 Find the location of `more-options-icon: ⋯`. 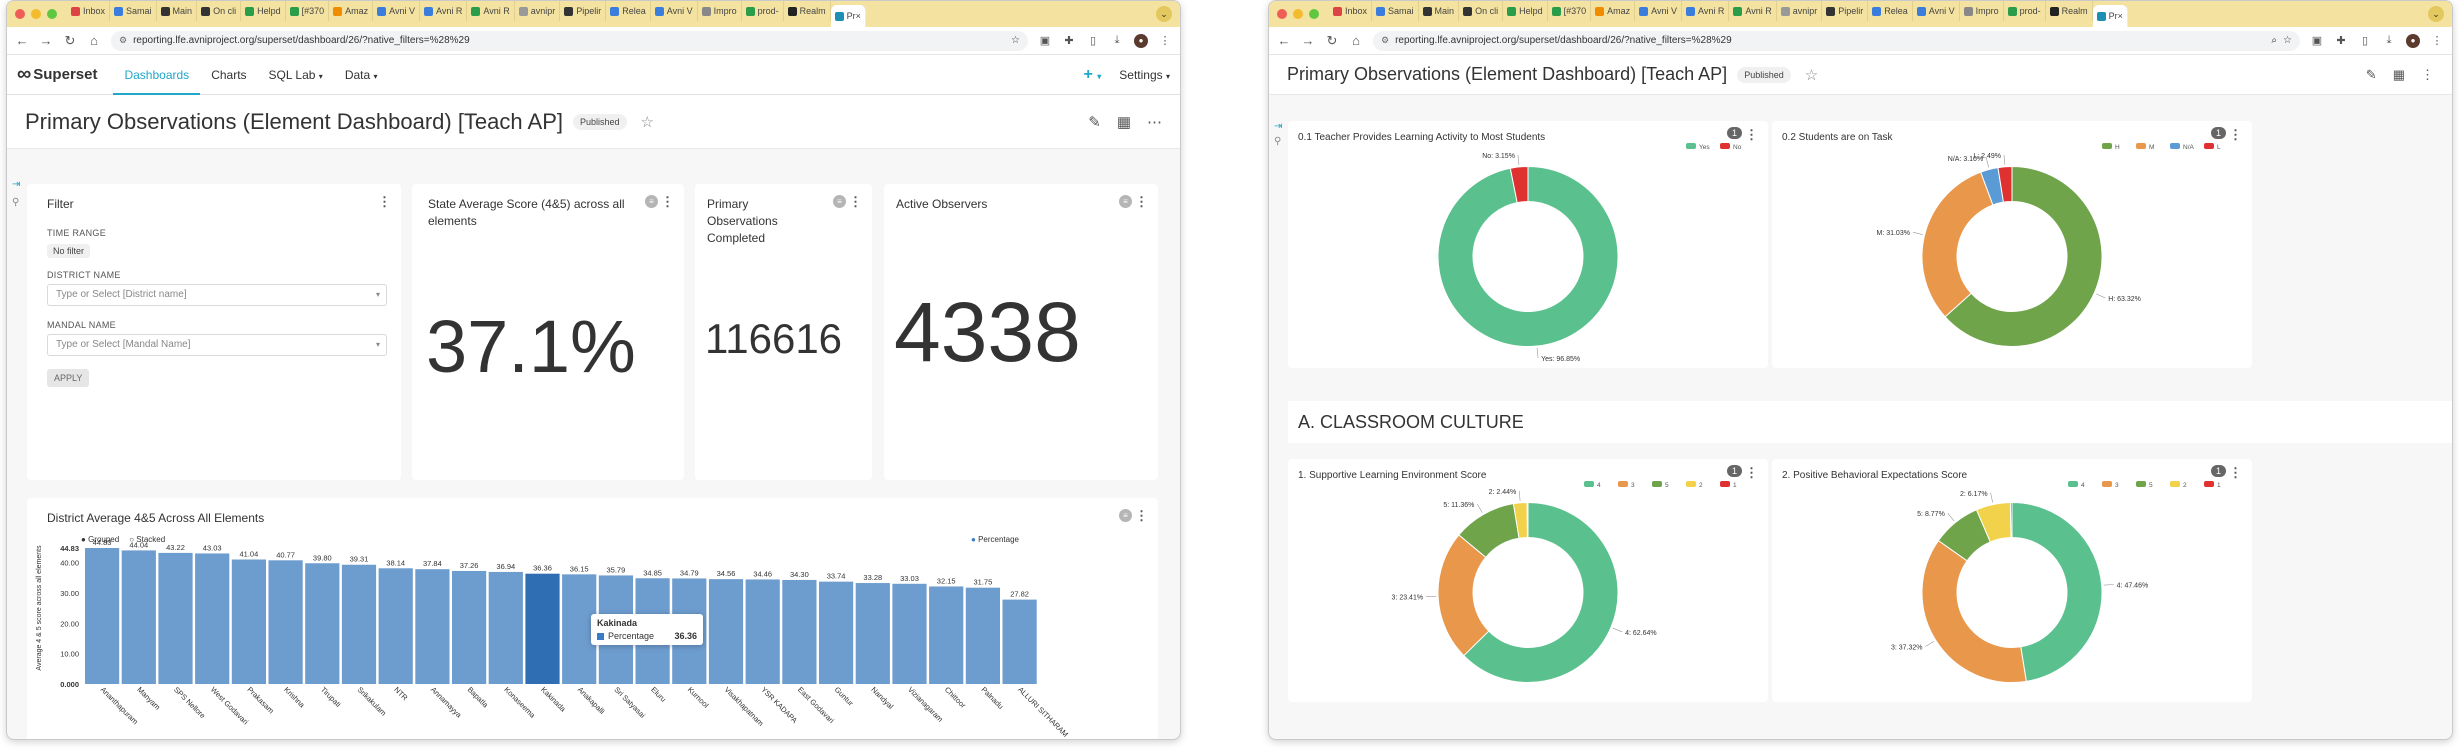

more-options-icon: ⋯ is located at coordinates (1154, 122).